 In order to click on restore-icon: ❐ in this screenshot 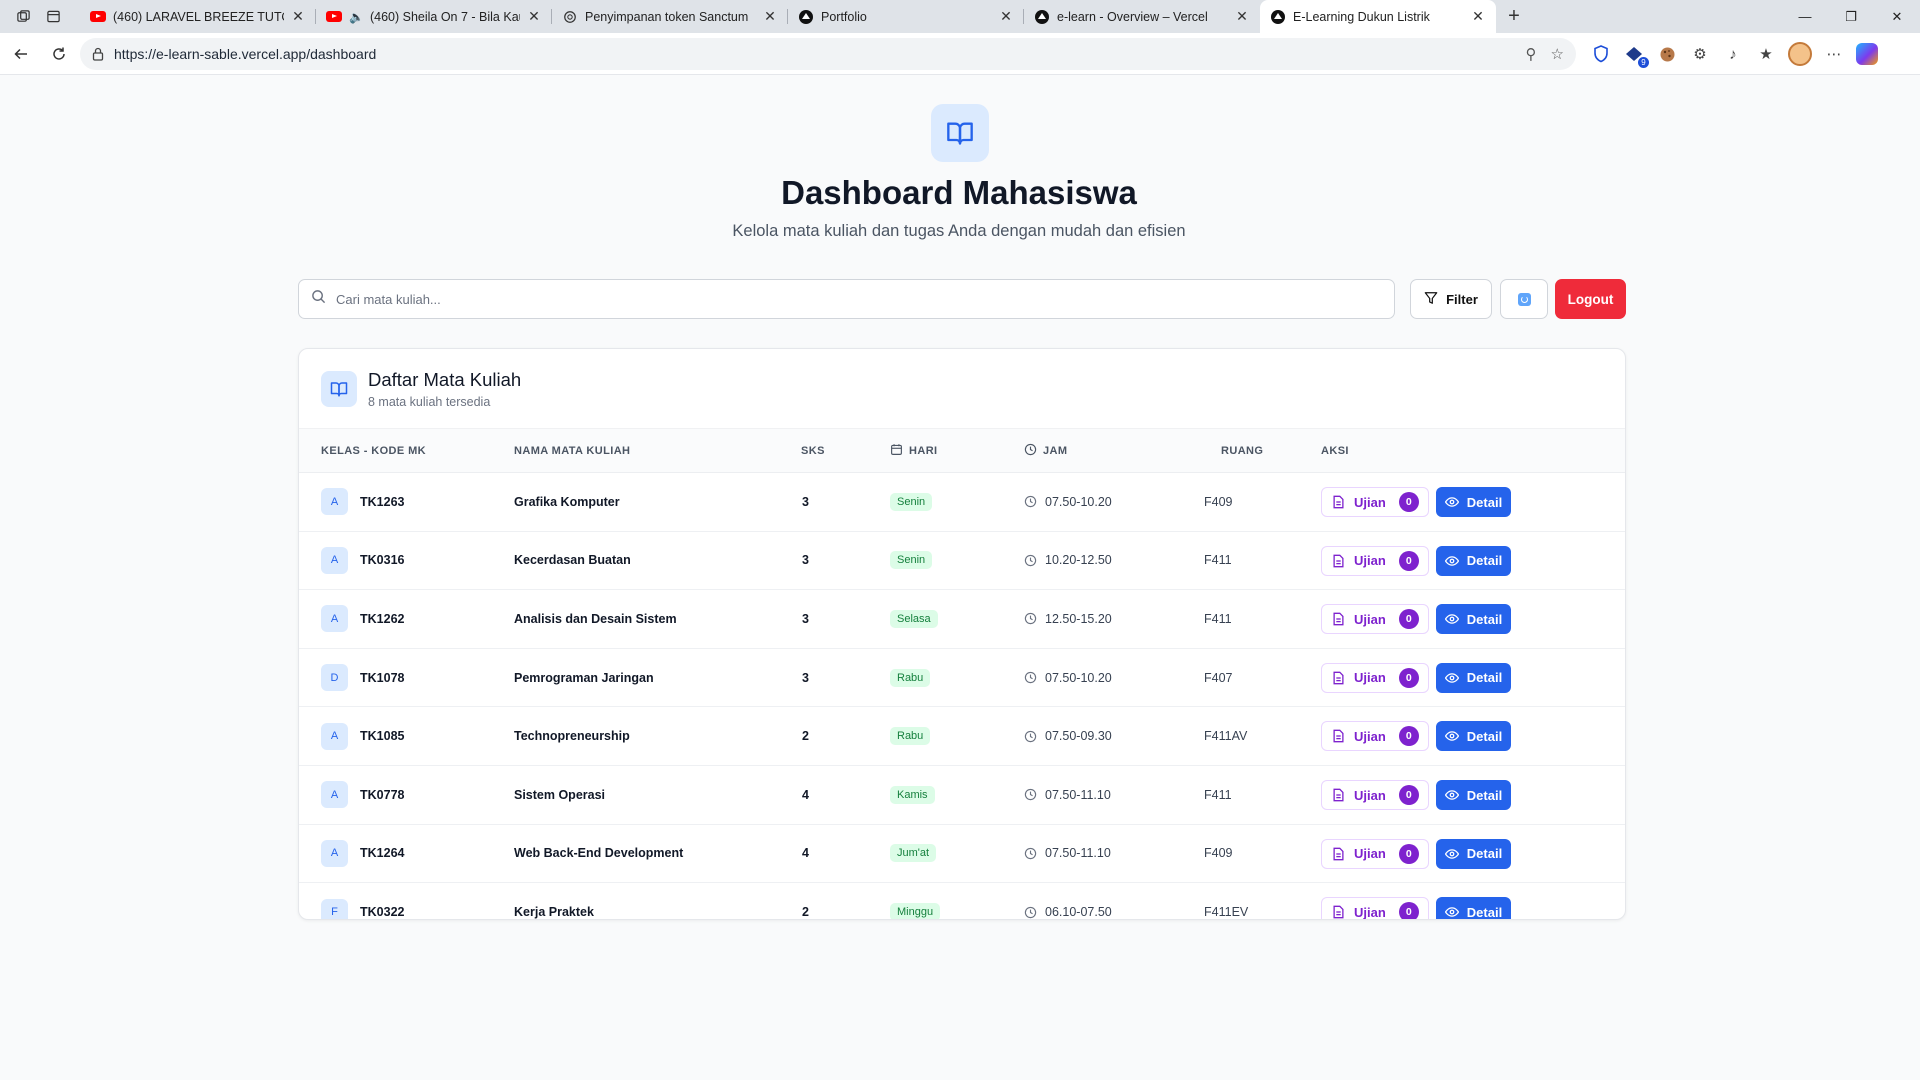, I will do `click(1851, 16)`.